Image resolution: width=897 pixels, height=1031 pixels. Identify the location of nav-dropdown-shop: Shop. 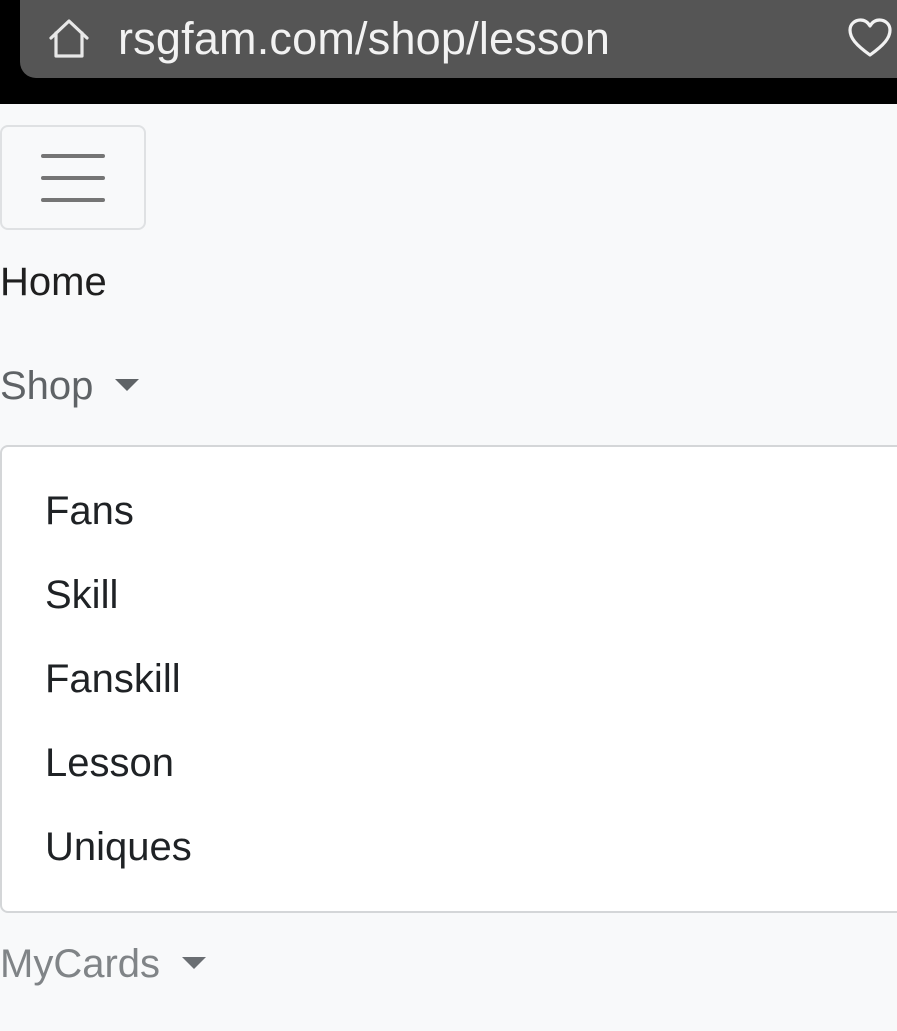
(70, 386).